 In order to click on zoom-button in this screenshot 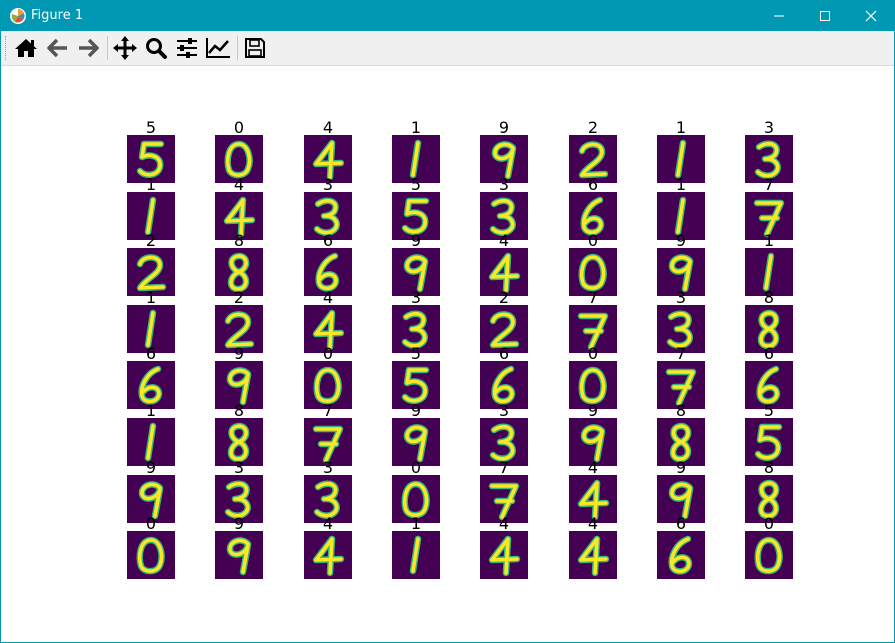, I will do `click(156, 48)`.